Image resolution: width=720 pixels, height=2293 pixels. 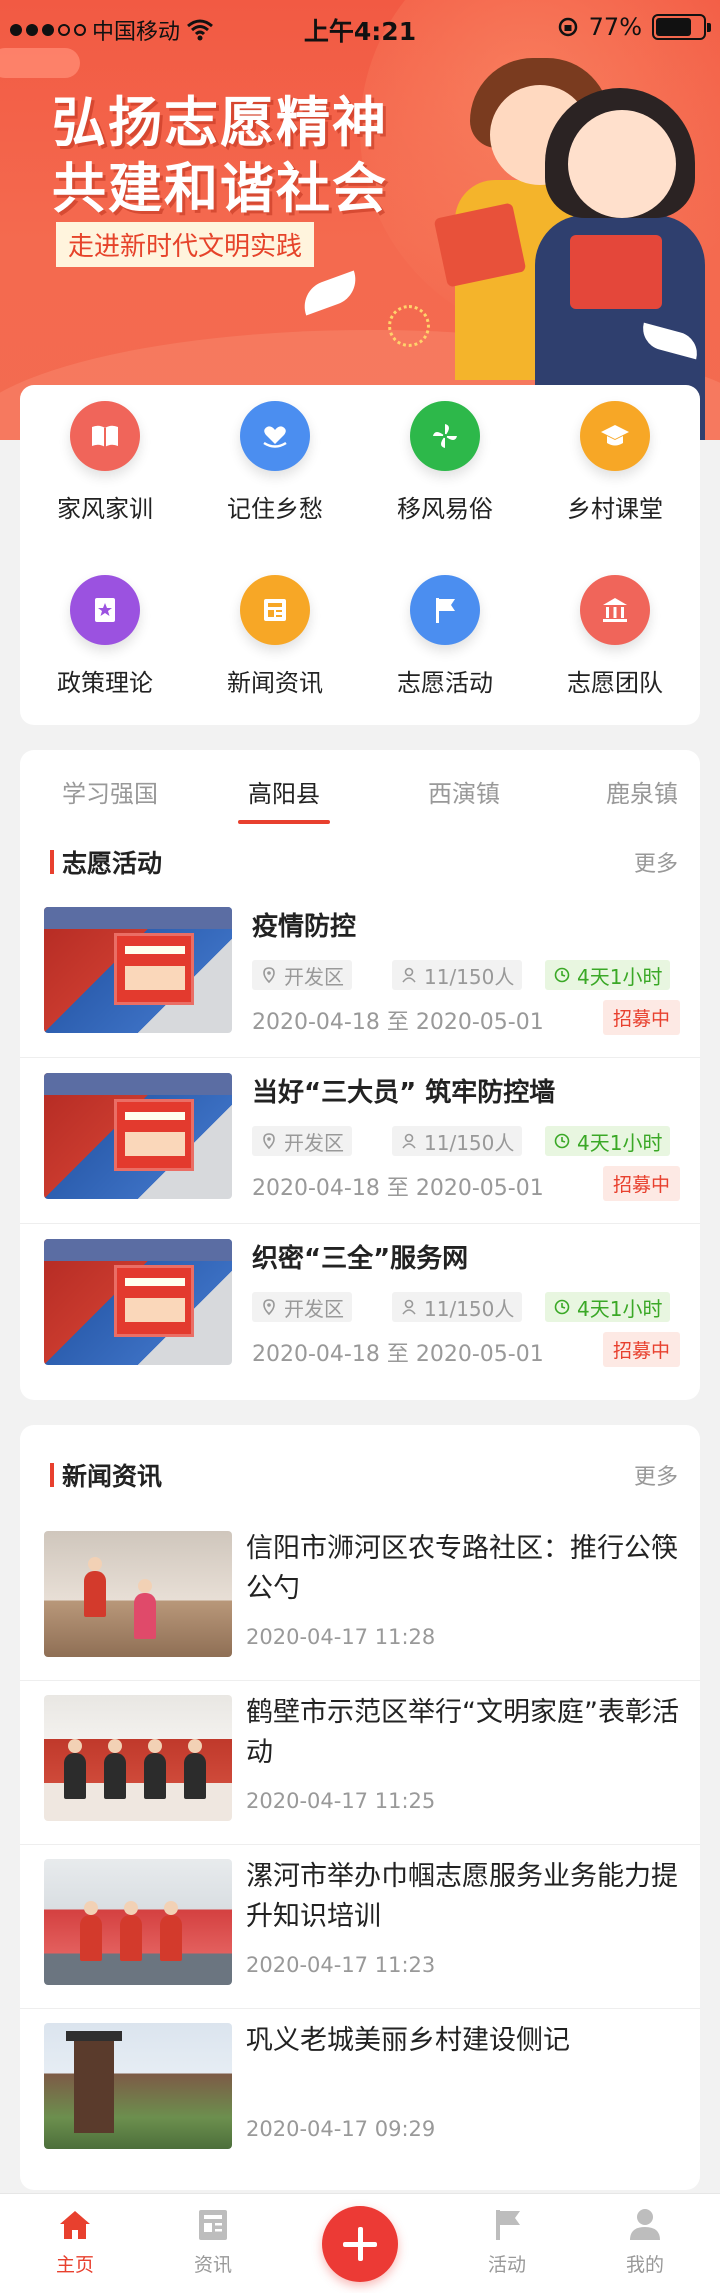 I want to click on bottom-tab-bar: 主页 资讯 活动 我的, so click(x=360, y=2243).